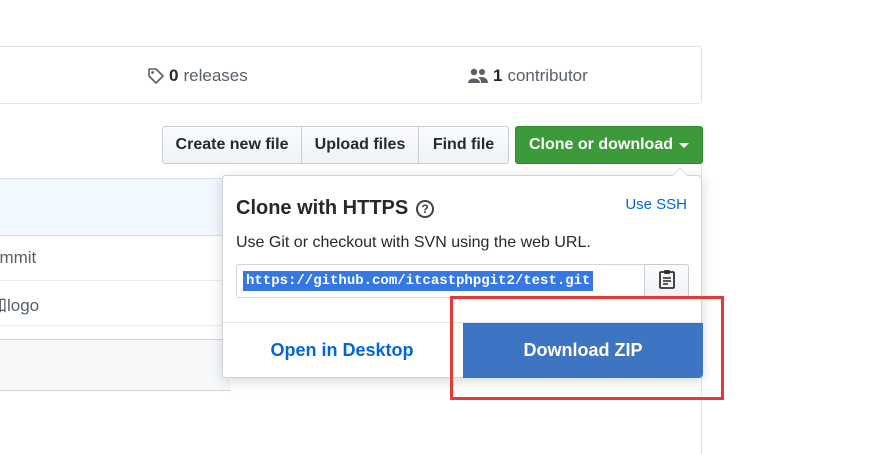 The height and width of the screenshot is (454, 890). What do you see at coordinates (115, 258) in the screenshot?
I see `file-row: ommit` at bounding box center [115, 258].